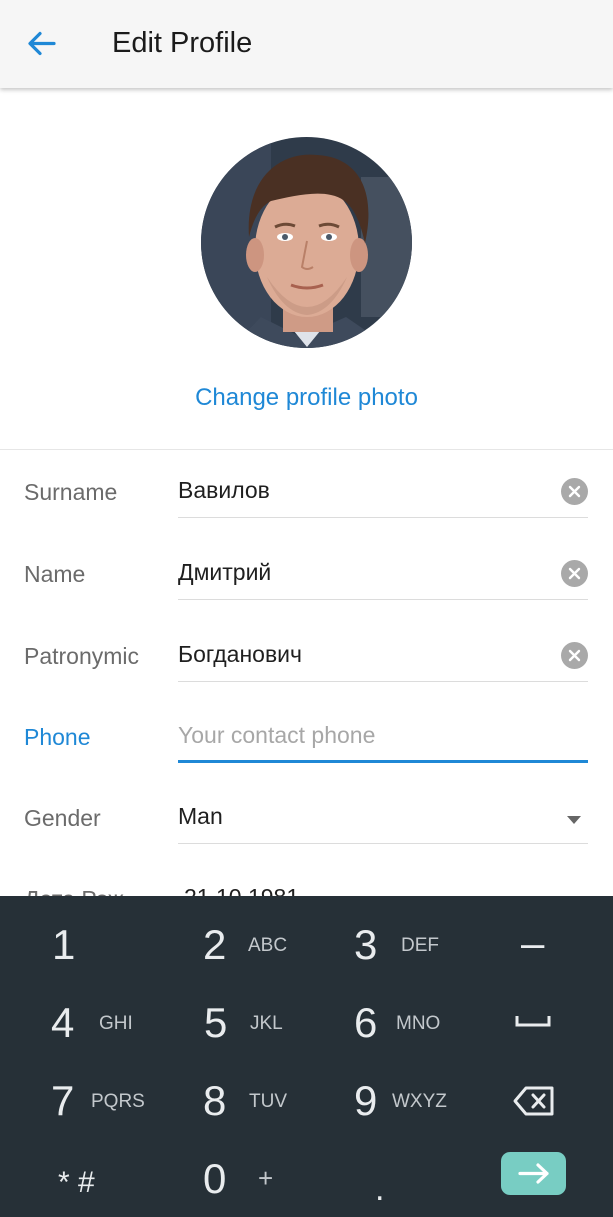  Describe the element at coordinates (306, 655) in the screenshot. I see `patronymic-row: Patronymic Богданович` at that location.